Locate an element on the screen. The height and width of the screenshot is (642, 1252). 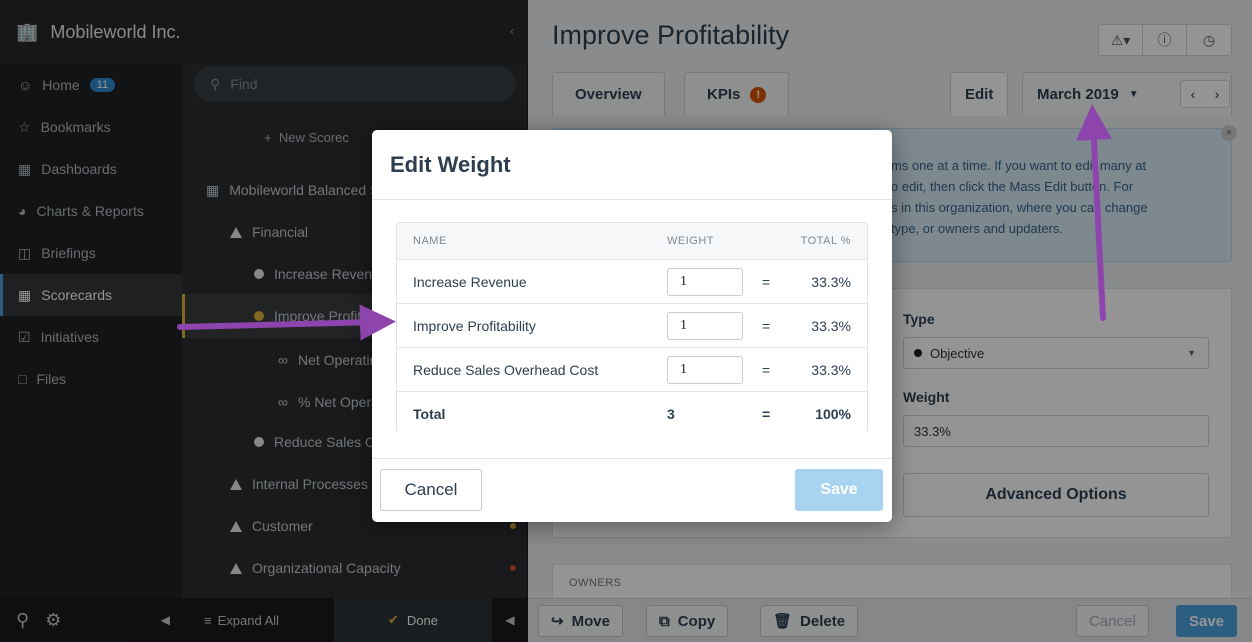
col-name: NAME is located at coordinates (430, 241).